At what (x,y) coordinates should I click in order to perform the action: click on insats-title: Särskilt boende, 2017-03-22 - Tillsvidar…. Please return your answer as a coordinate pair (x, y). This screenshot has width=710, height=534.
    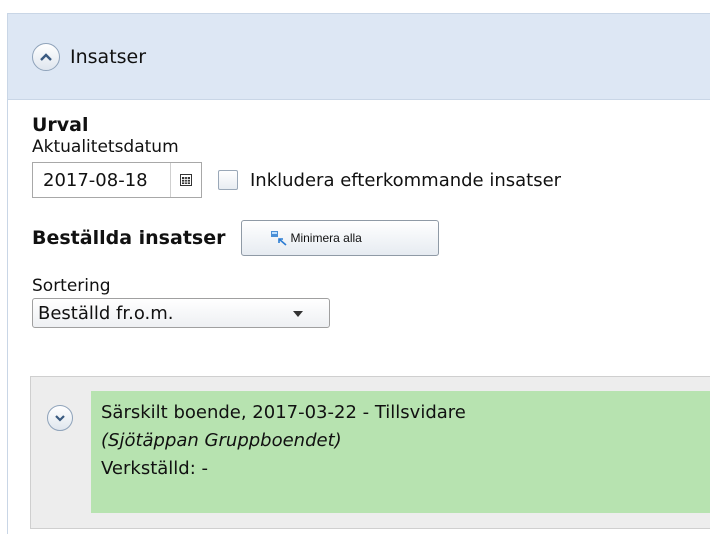
    Looking at the image, I should click on (283, 412).